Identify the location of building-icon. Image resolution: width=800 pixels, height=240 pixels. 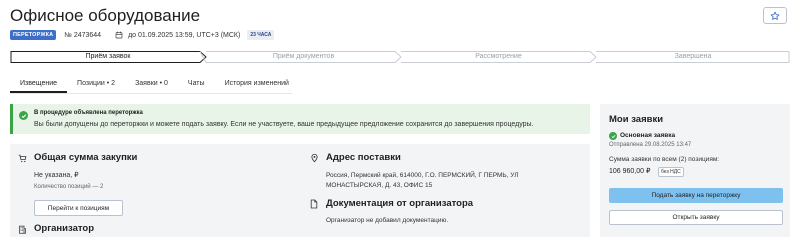
(22, 229).